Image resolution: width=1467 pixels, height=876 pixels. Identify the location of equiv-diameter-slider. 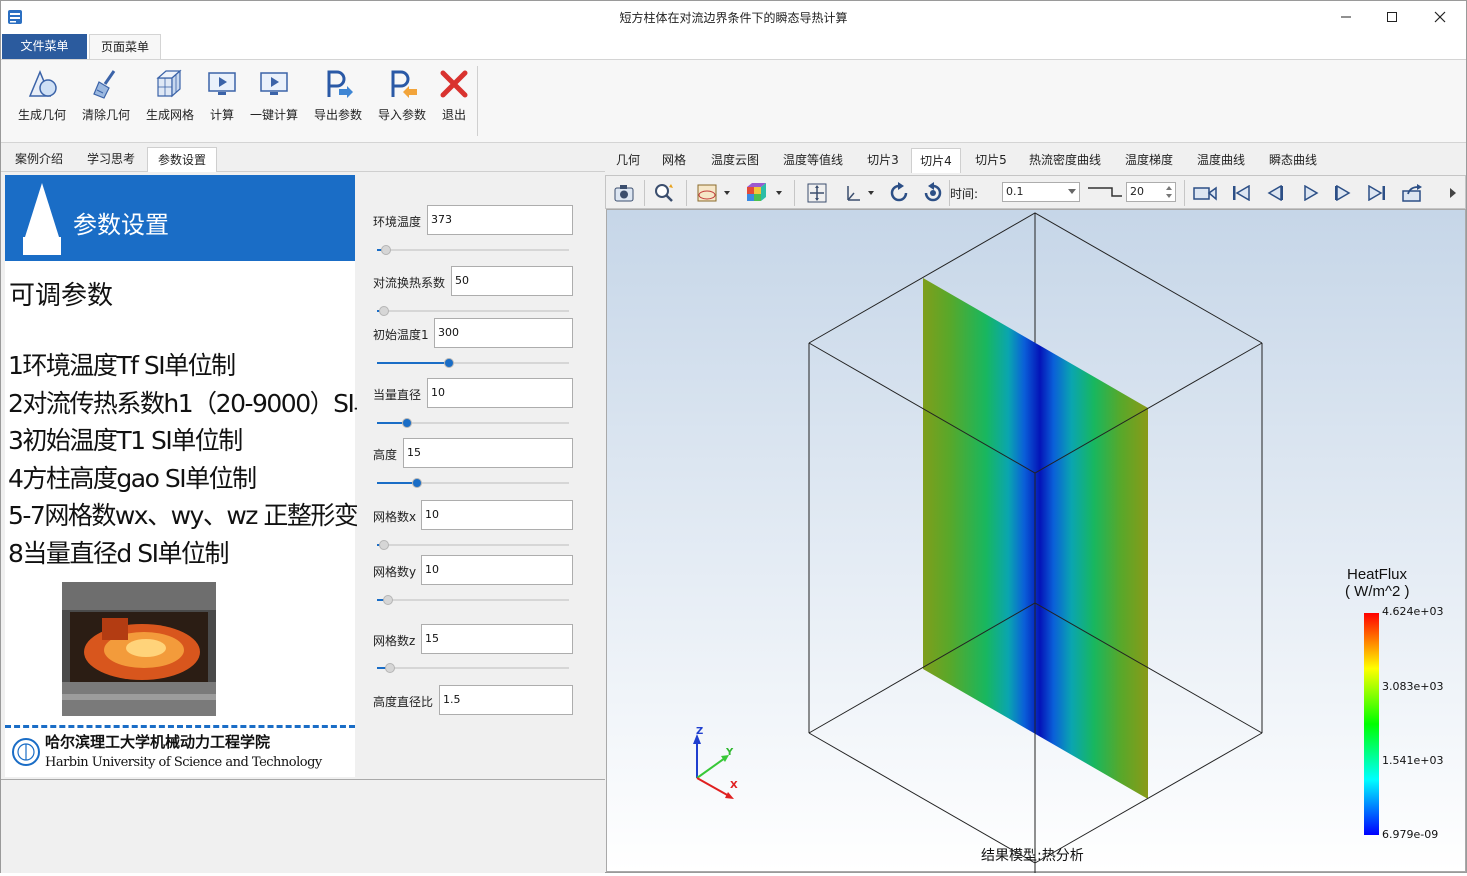
(473, 423).